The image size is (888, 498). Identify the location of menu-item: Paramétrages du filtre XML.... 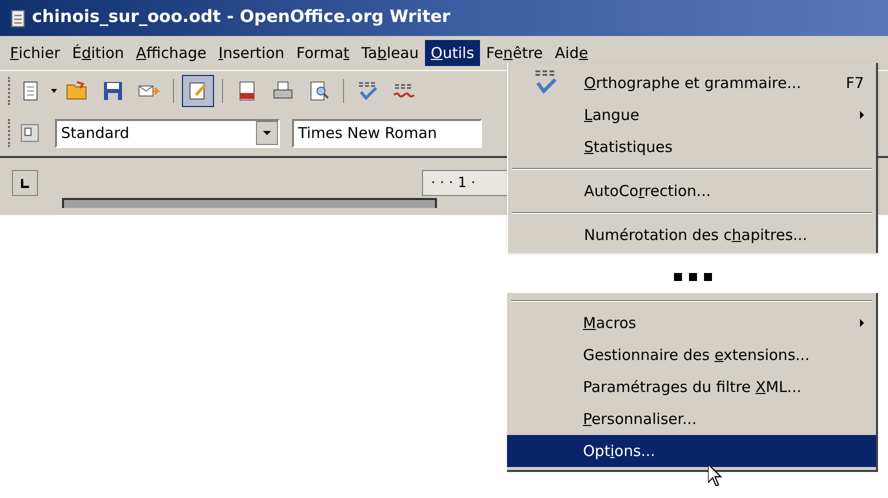
(691, 387).